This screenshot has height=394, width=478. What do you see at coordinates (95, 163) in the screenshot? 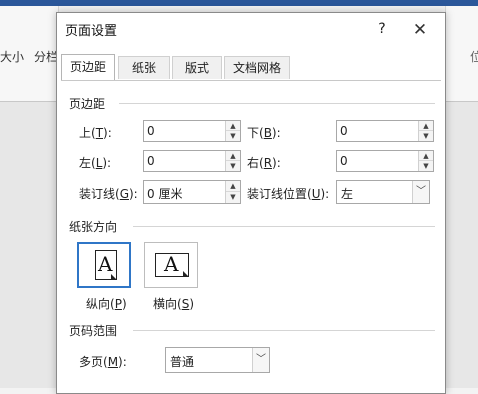
I see `left-margin-label: 左(L):` at bounding box center [95, 163].